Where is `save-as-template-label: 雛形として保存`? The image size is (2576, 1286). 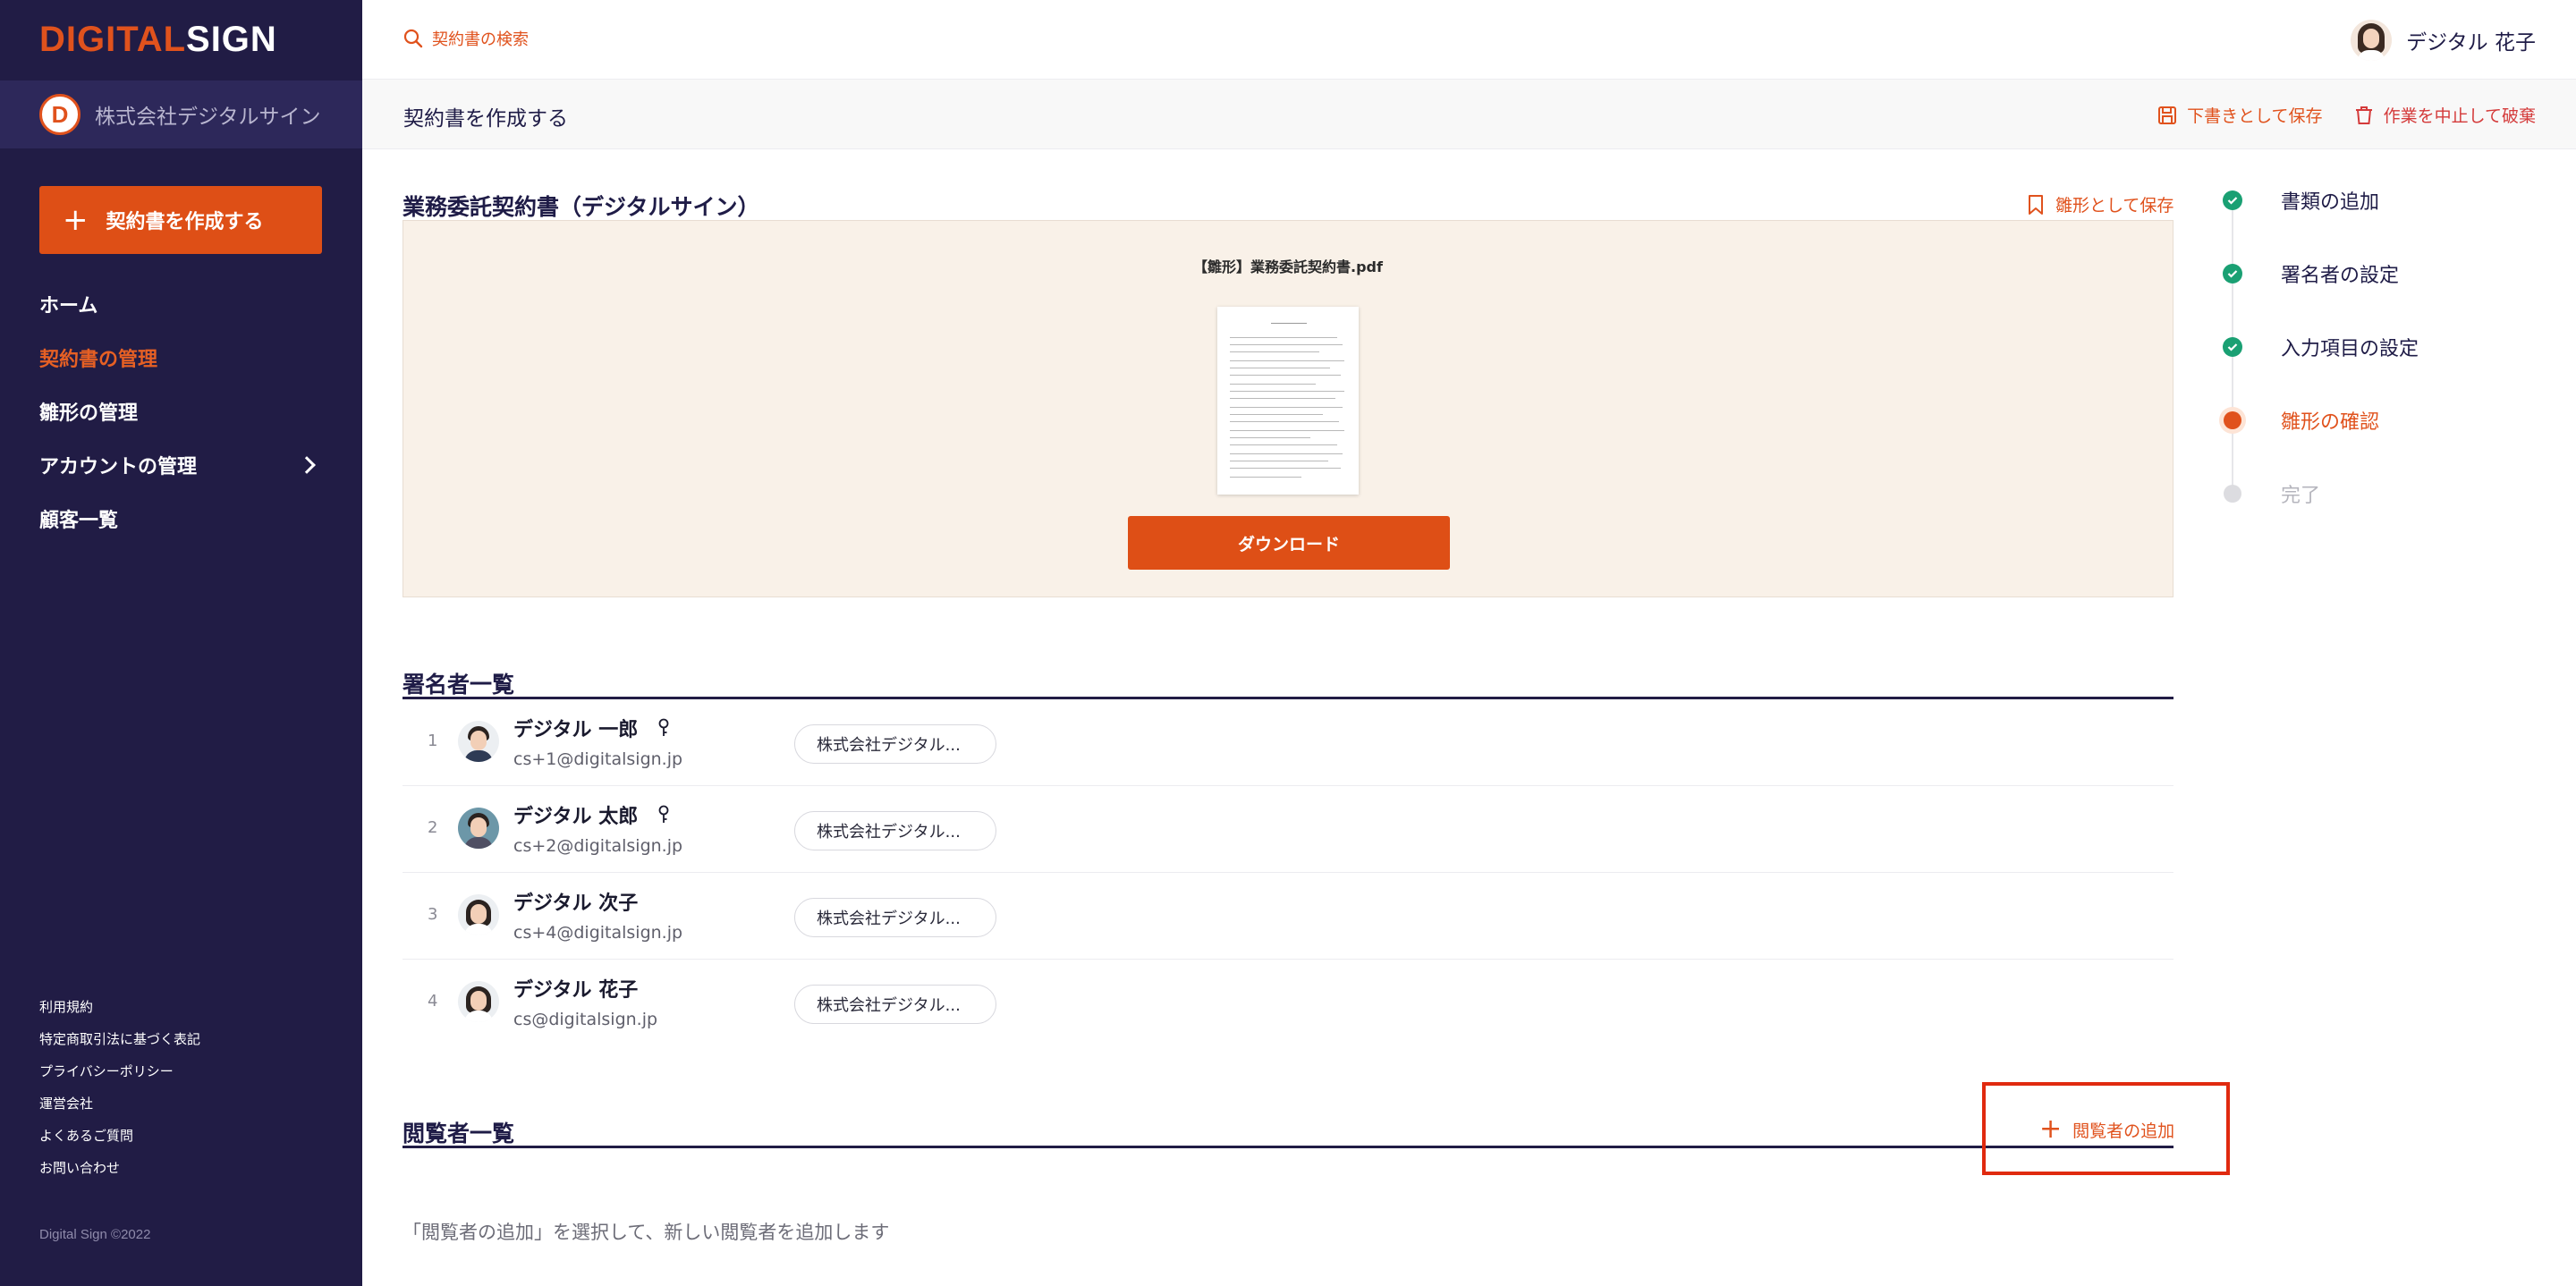 save-as-template-label: 雛形として保存 is located at coordinates (2114, 206).